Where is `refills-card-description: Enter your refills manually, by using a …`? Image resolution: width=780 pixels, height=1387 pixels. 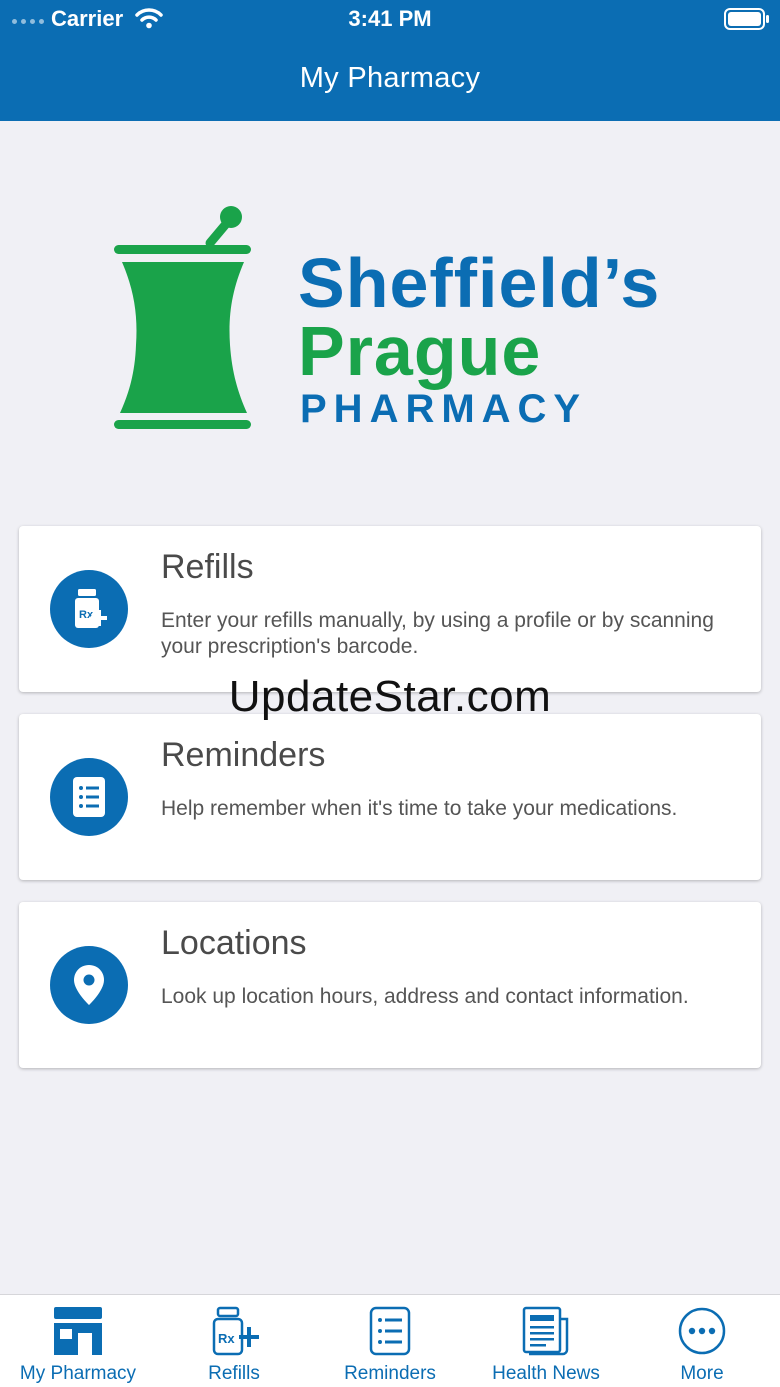
refills-card-description: Enter your refills manually, by using a … is located at coordinates (437, 633).